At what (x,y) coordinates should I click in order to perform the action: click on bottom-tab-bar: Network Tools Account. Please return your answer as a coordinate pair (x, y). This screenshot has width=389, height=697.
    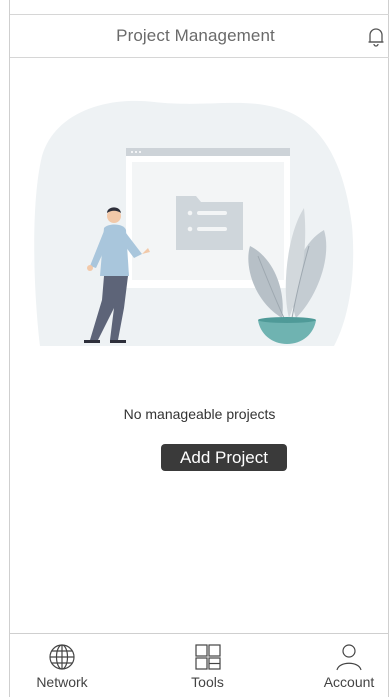
    Looking at the image, I should click on (199, 665).